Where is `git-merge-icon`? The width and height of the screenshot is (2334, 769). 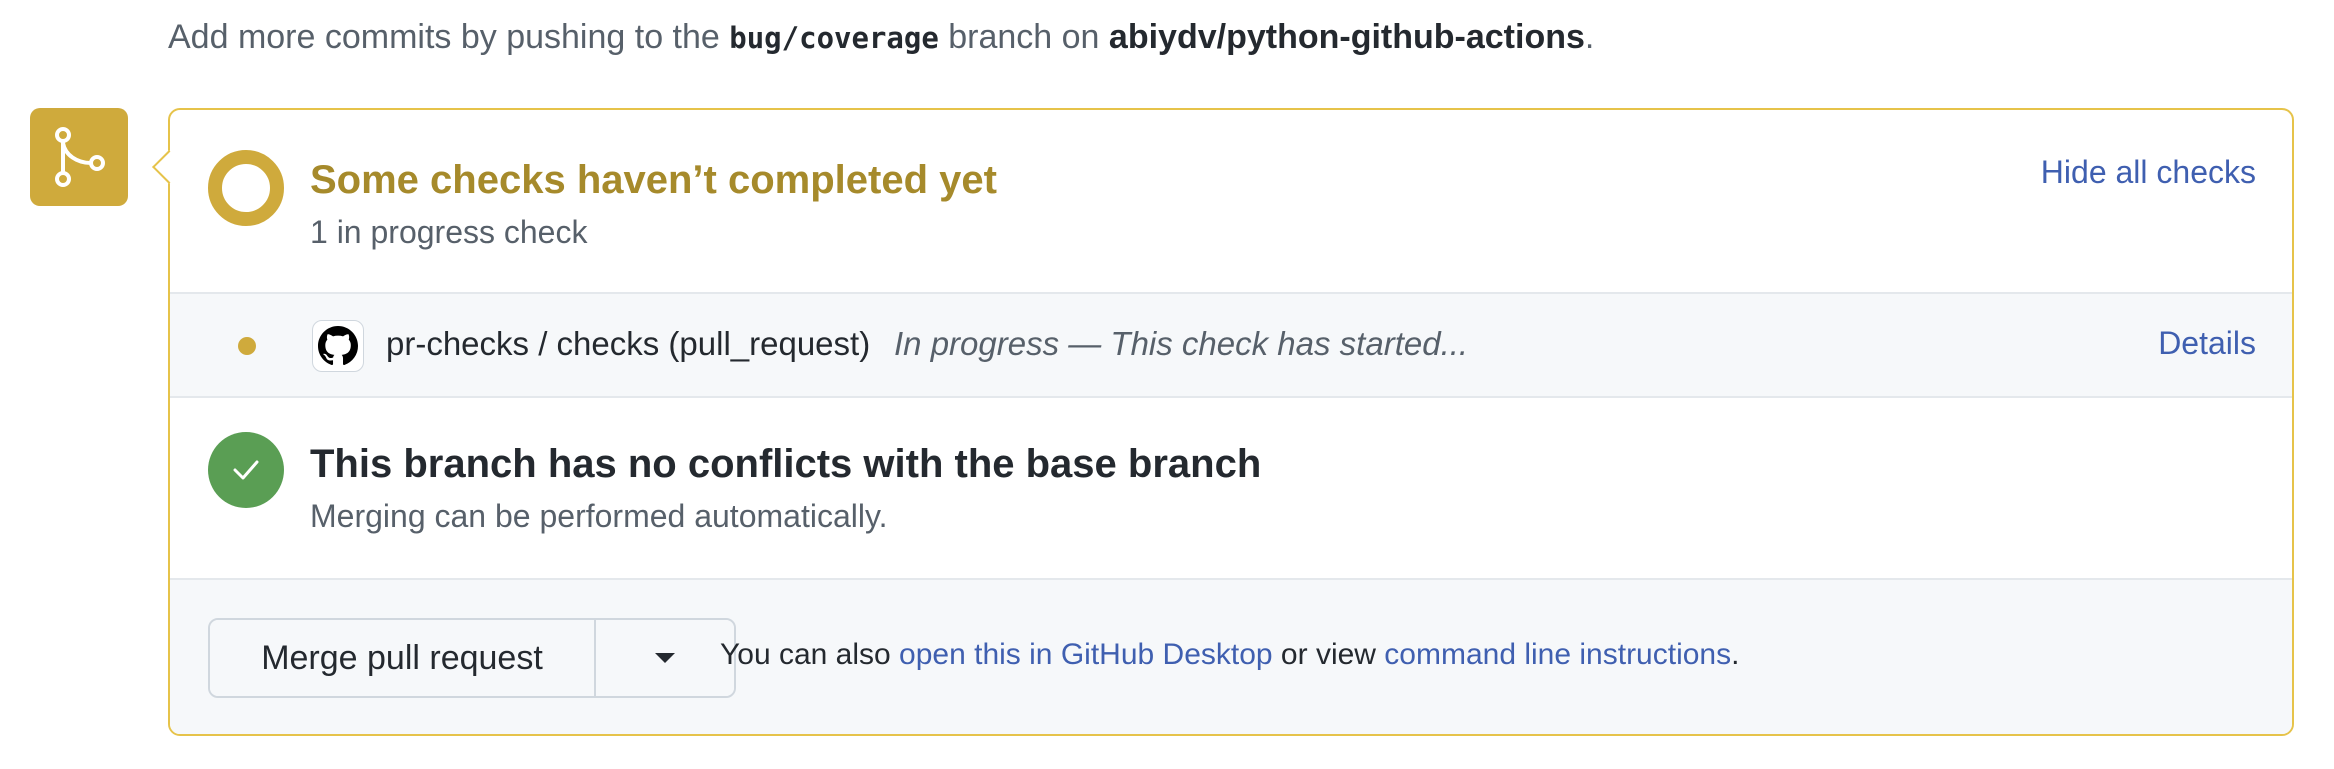 git-merge-icon is located at coordinates (79, 157).